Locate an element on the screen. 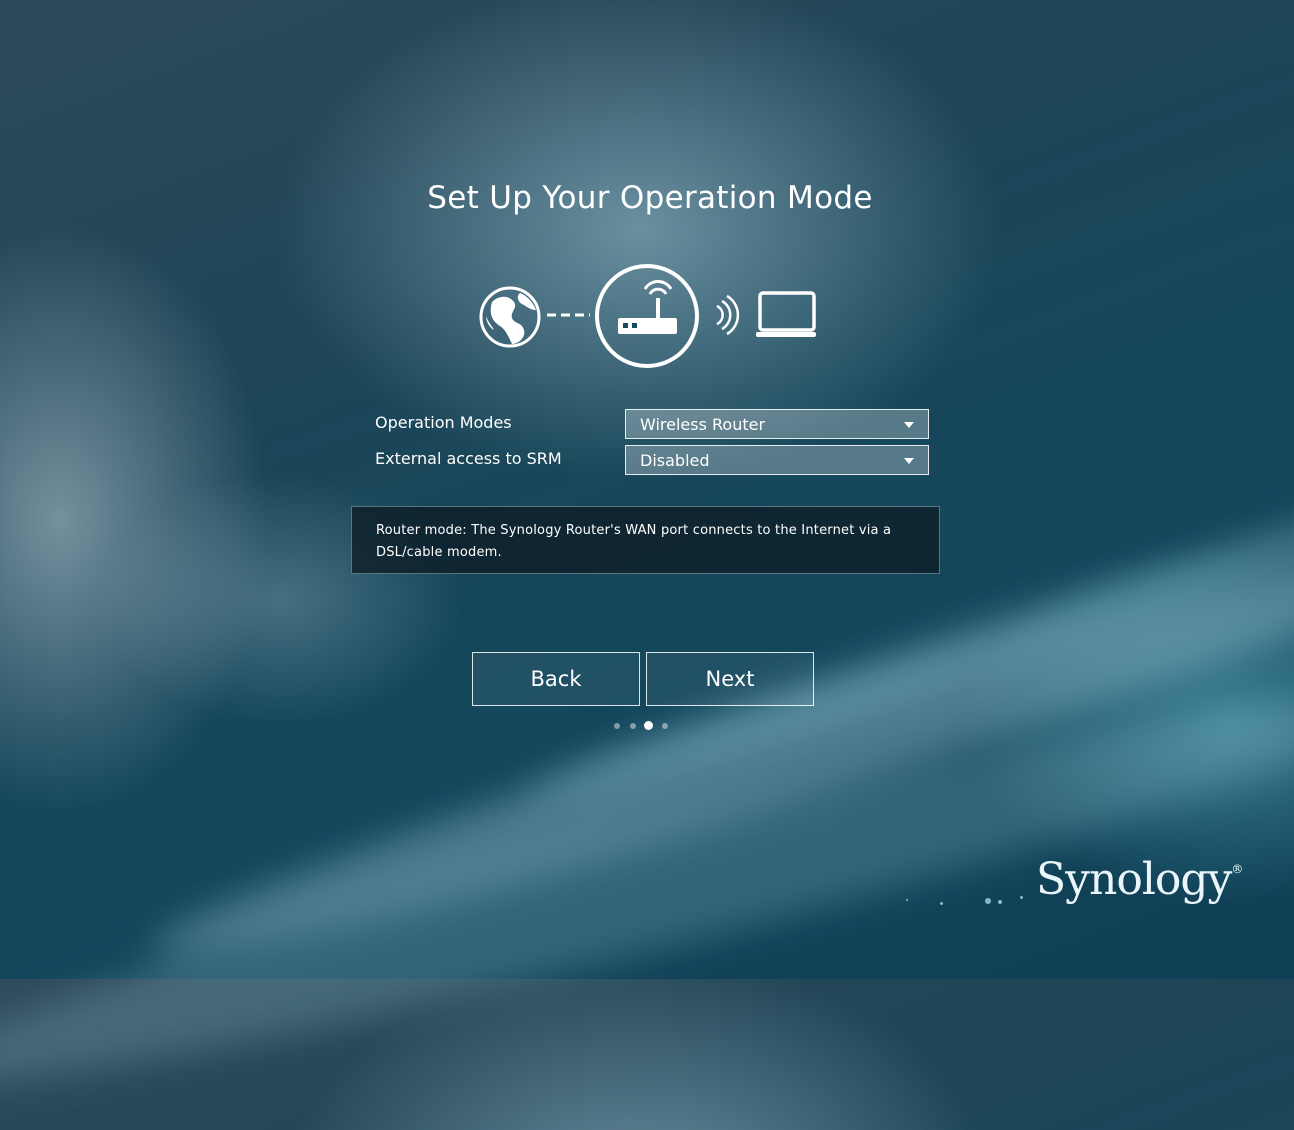  globe-icon is located at coordinates (510, 317).